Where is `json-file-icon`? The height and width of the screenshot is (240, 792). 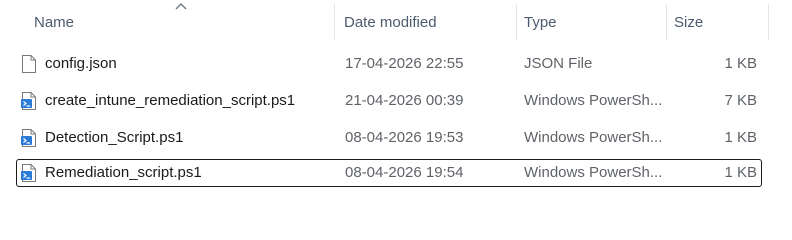
json-file-icon is located at coordinates (29, 64).